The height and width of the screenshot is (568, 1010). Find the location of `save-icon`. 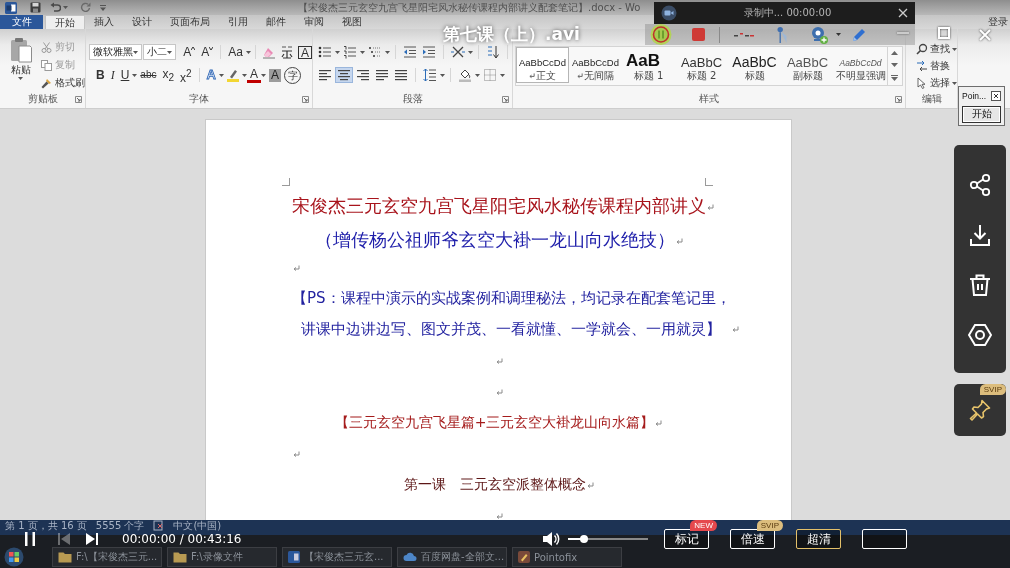

save-icon is located at coordinates (35, 7).